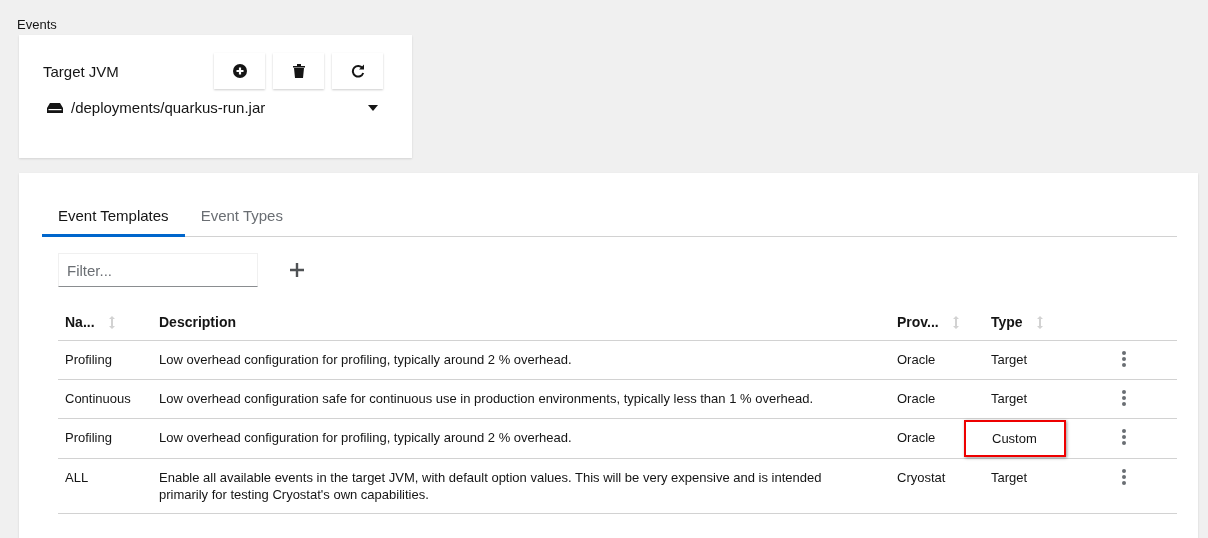 The image size is (1208, 538). What do you see at coordinates (1015, 438) in the screenshot?
I see `highlight-frame: Custom` at bounding box center [1015, 438].